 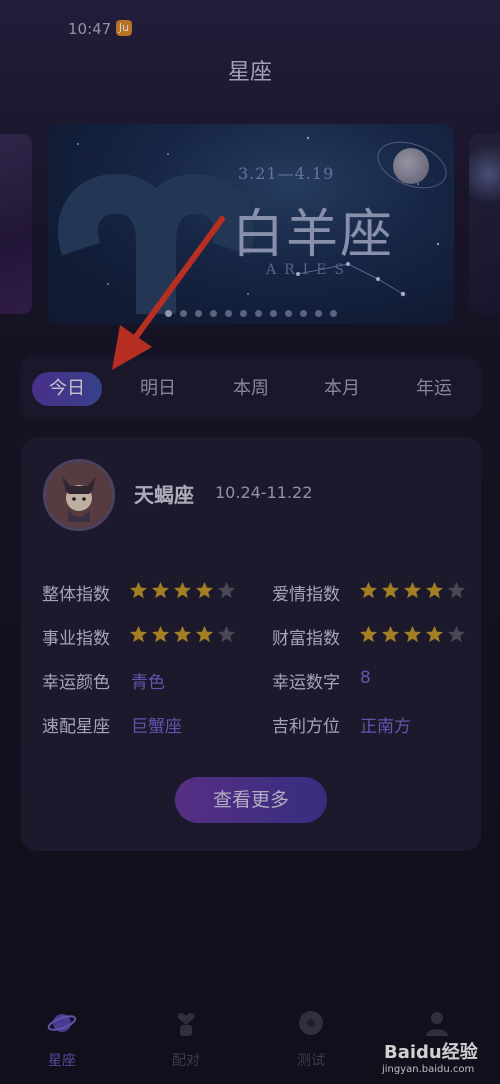 What do you see at coordinates (411, 166) in the screenshot?
I see `planet-decoration` at bounding box center [411, 166].